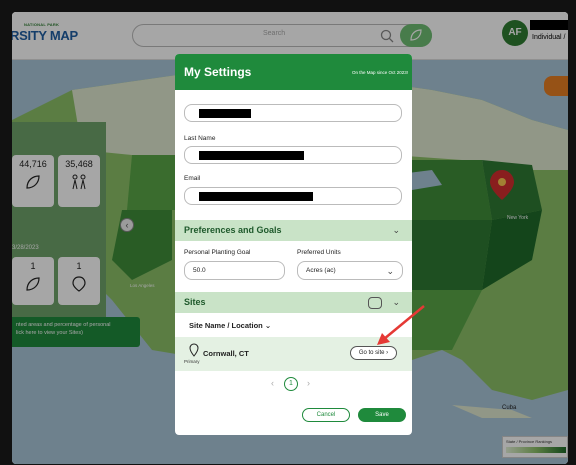 Image resolution: width=576 pixels, height=465 pixels. What do you see at coordinates (192, 361) in the screenshot?
I see `primary-site-tag: Primary` at bounding box center [192, 361].